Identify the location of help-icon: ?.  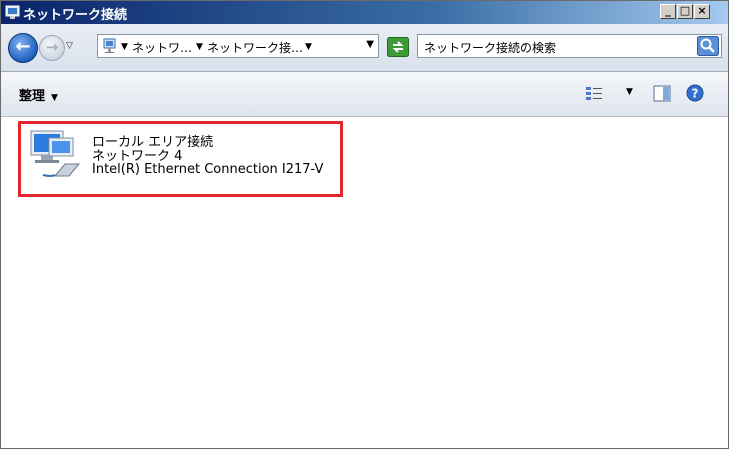
(695, 93).